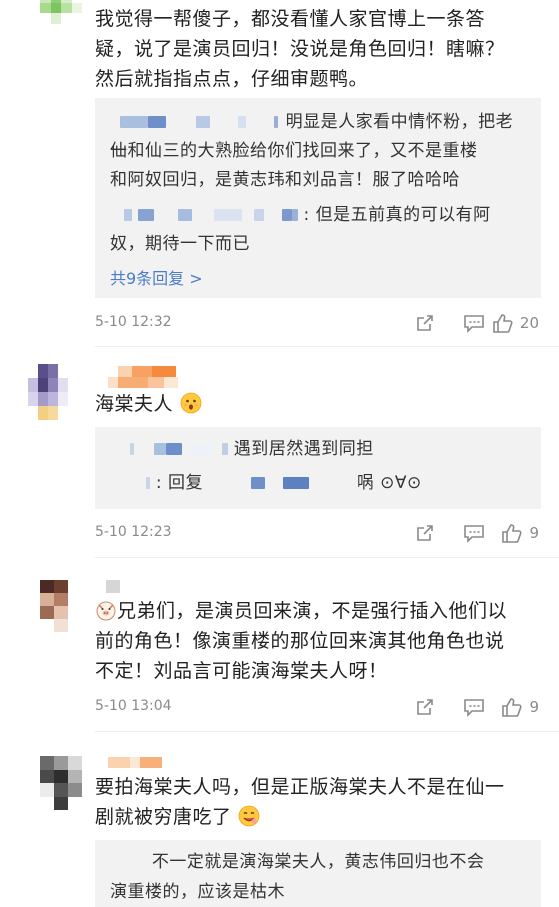 This screenshot has height=907, width=559. Describe the element at coordinates (133, 532) in the screenshot. I see `timestamp: 5-10 12:23` at that location.